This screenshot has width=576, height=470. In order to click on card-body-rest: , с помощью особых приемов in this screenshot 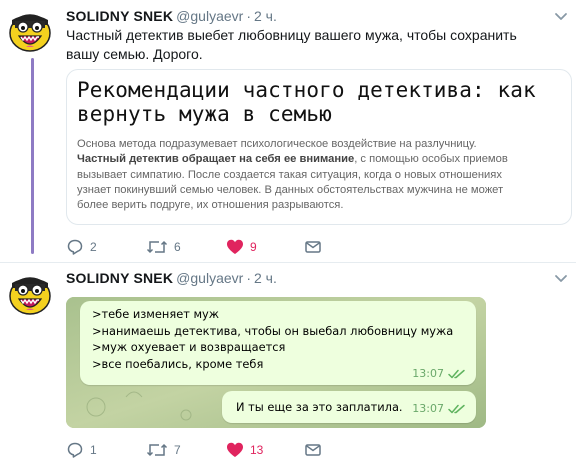, I will do `click(431, 159)`.